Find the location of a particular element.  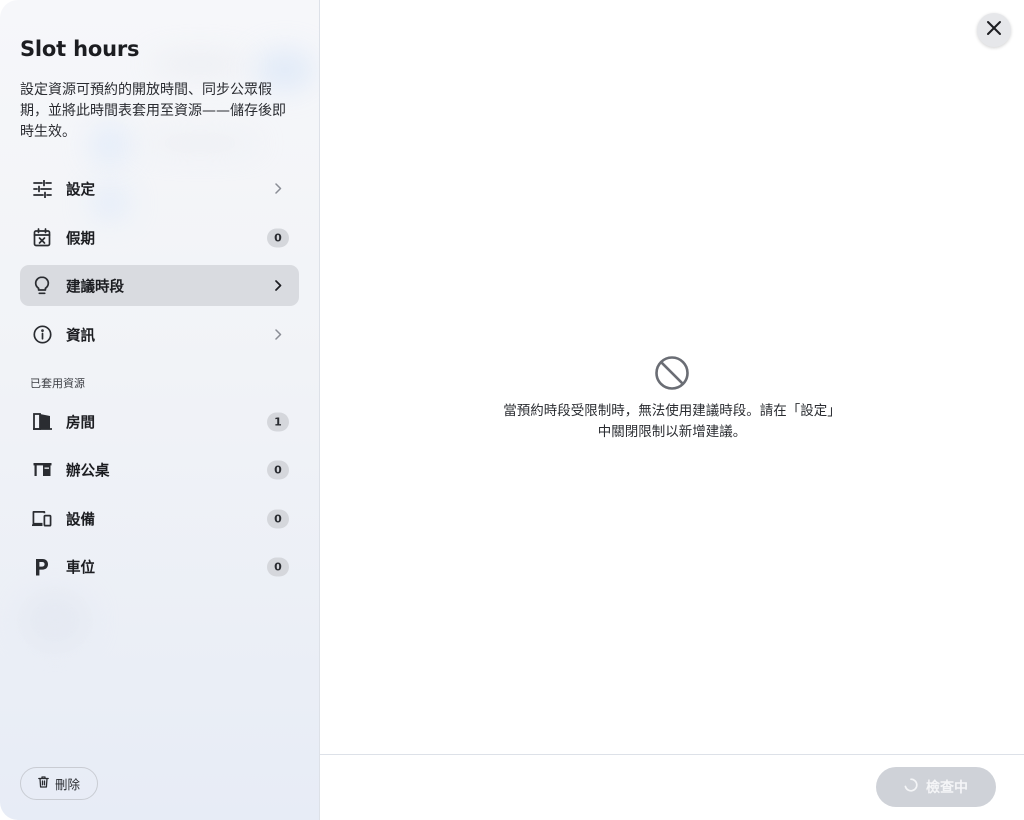

applied-resources-heading: 已套用資源 is located at coordinates (57, 383).